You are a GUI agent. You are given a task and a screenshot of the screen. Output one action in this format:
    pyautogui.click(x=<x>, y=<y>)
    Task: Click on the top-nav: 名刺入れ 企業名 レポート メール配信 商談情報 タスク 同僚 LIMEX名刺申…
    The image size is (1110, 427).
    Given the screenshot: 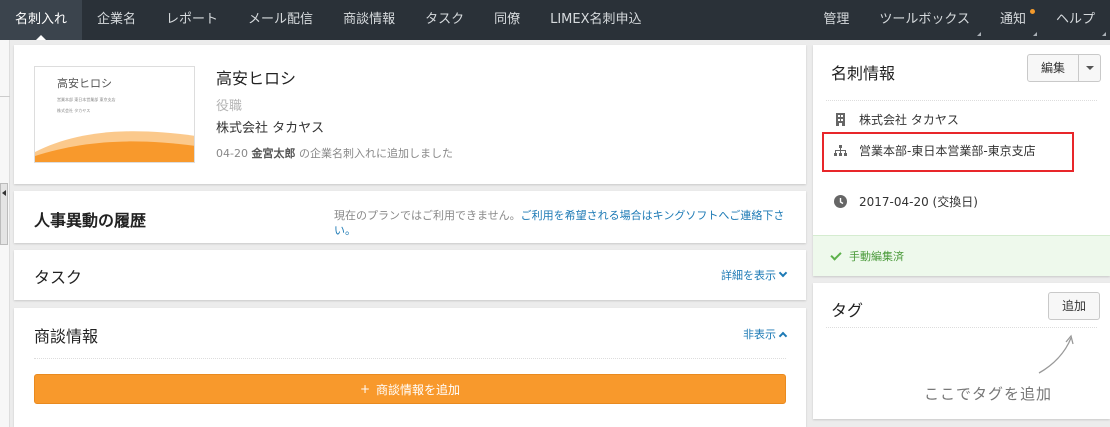 What is the action you would take?
    pyautogui.click(x=555, y=20)
    